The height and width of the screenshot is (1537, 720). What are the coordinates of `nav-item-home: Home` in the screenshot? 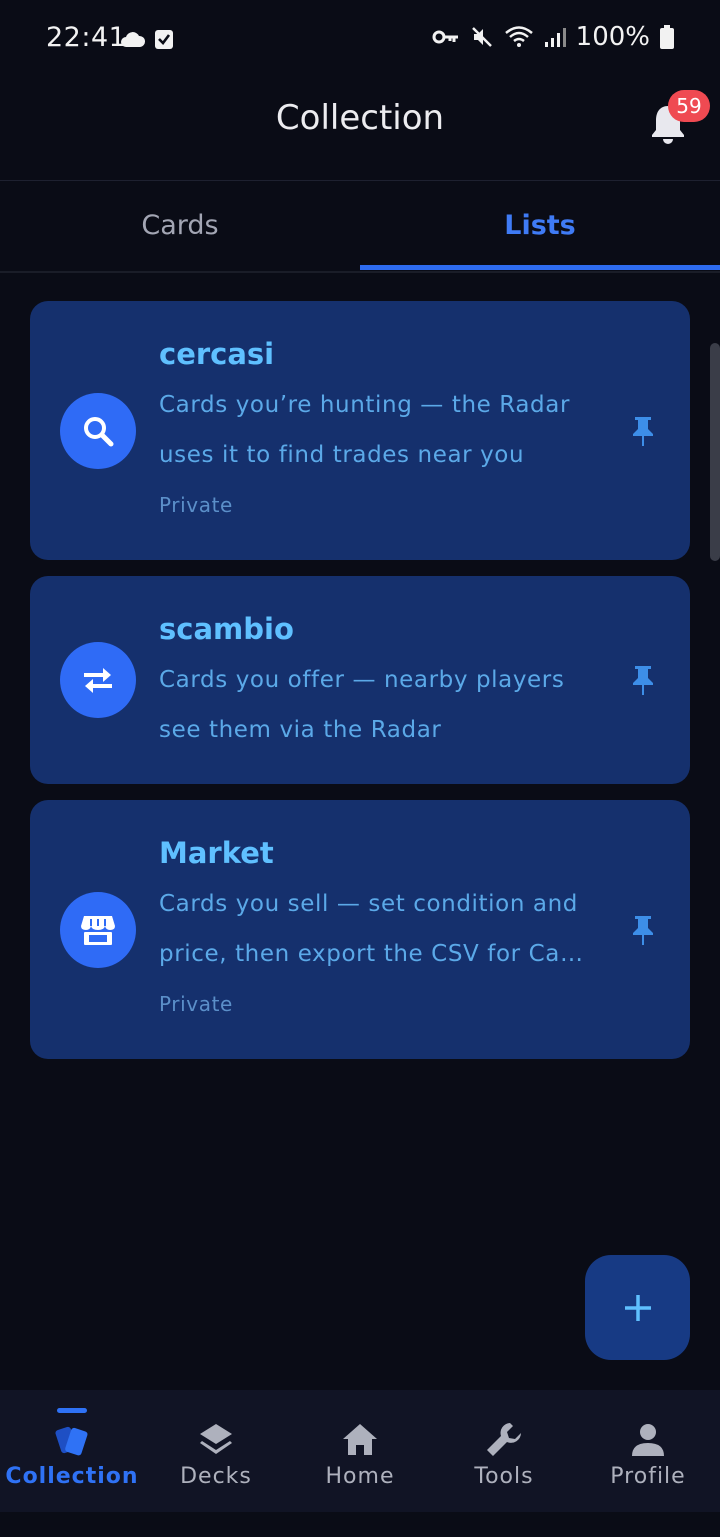 It's located at (360, 1451).